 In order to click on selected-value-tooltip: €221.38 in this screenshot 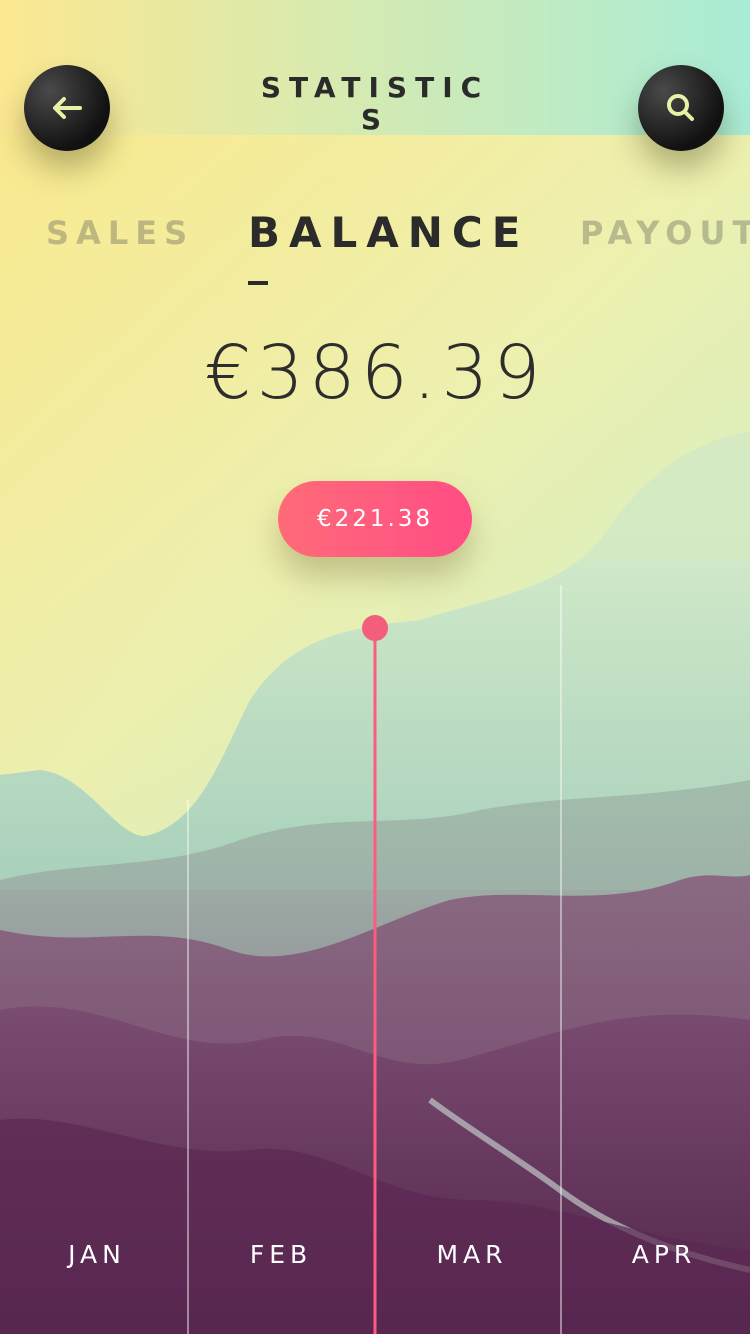, I will do `click(375, 519)`.